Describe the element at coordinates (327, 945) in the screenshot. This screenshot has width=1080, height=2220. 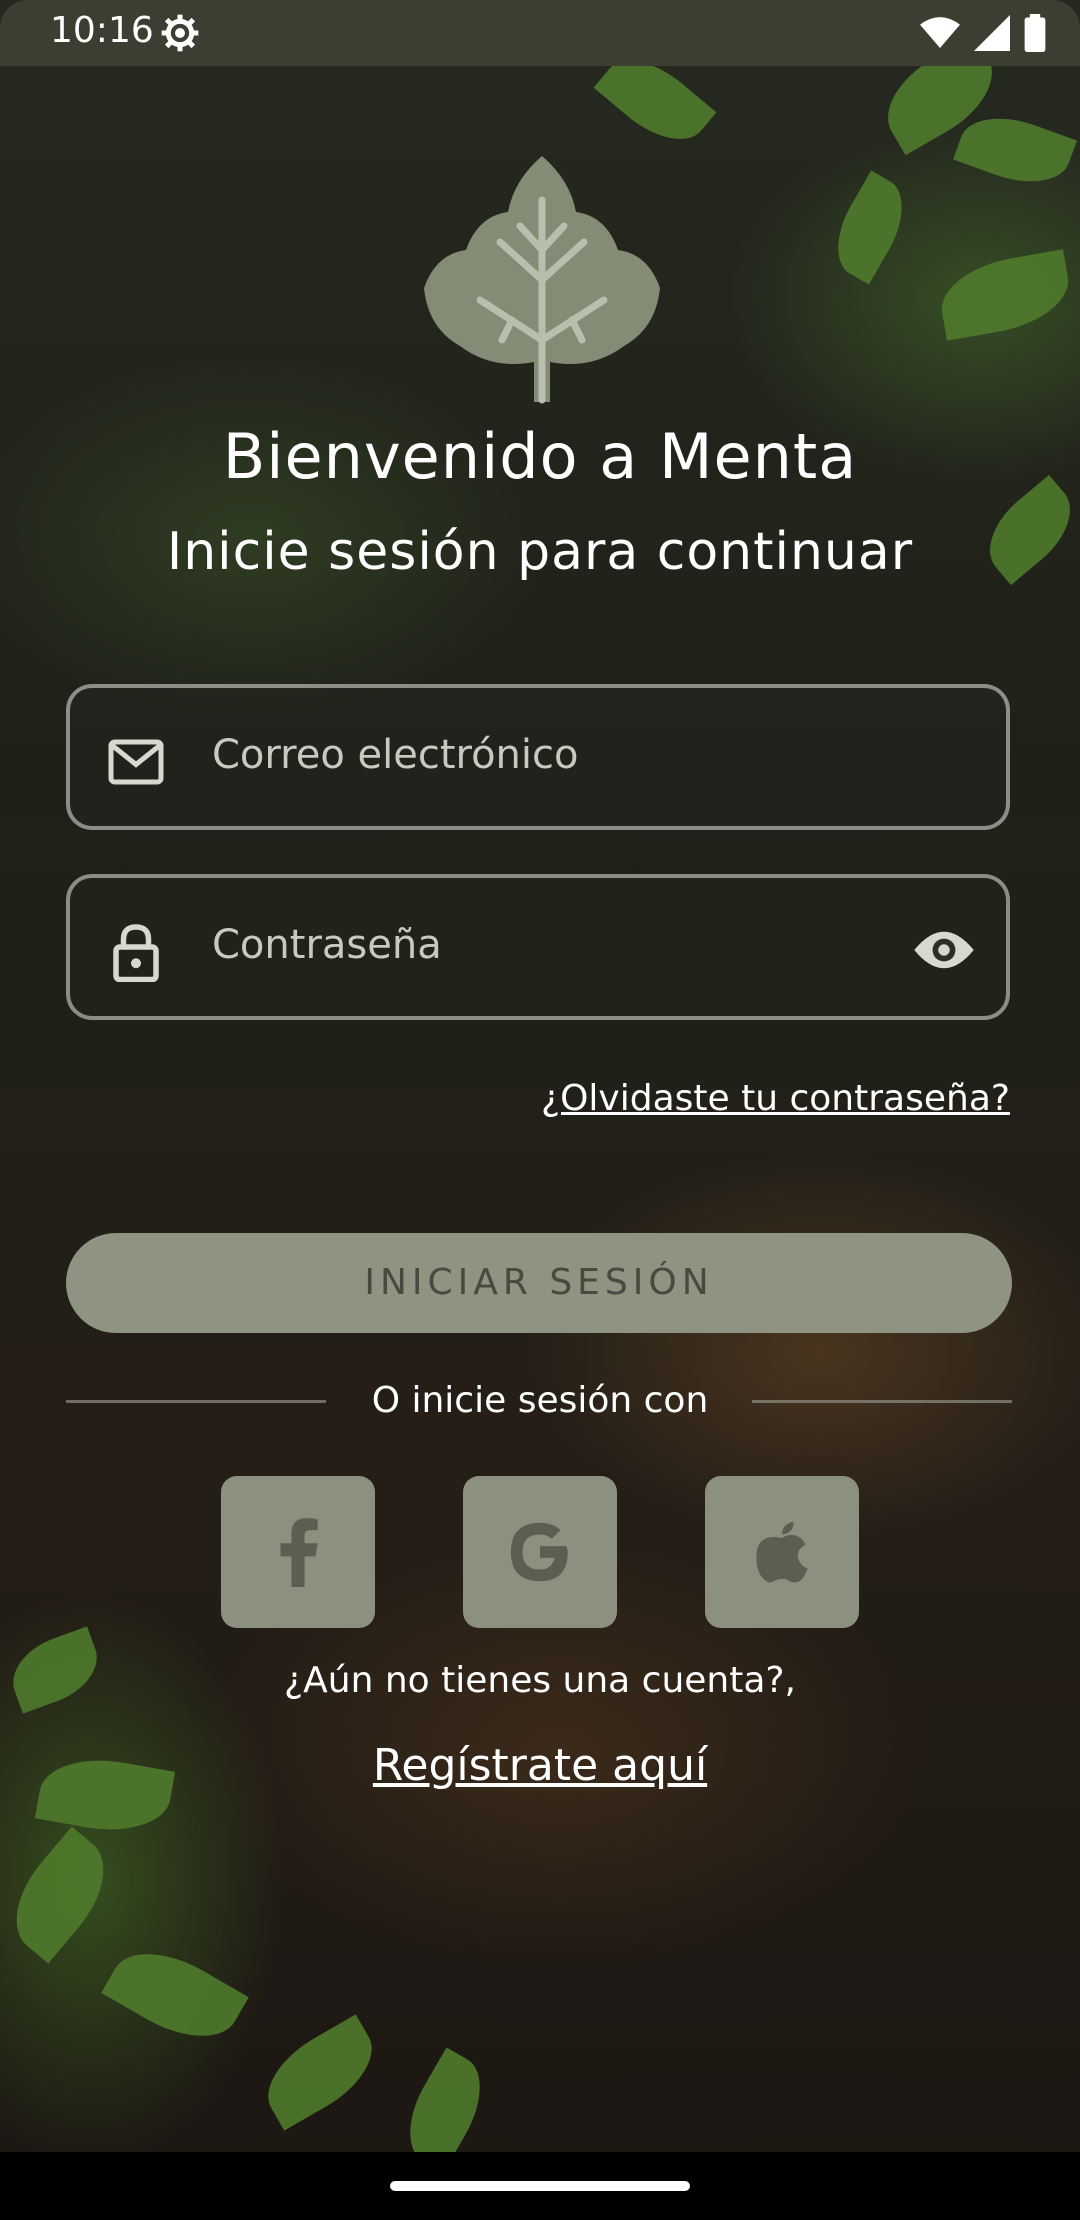
I see `password-placeholder: Contraseña` at that location.